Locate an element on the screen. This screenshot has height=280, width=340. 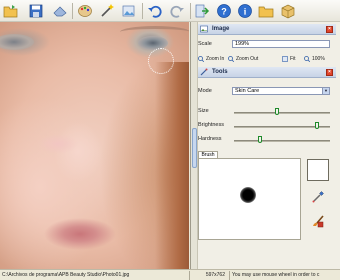
brush-shape is located at coordinates (248, 195).